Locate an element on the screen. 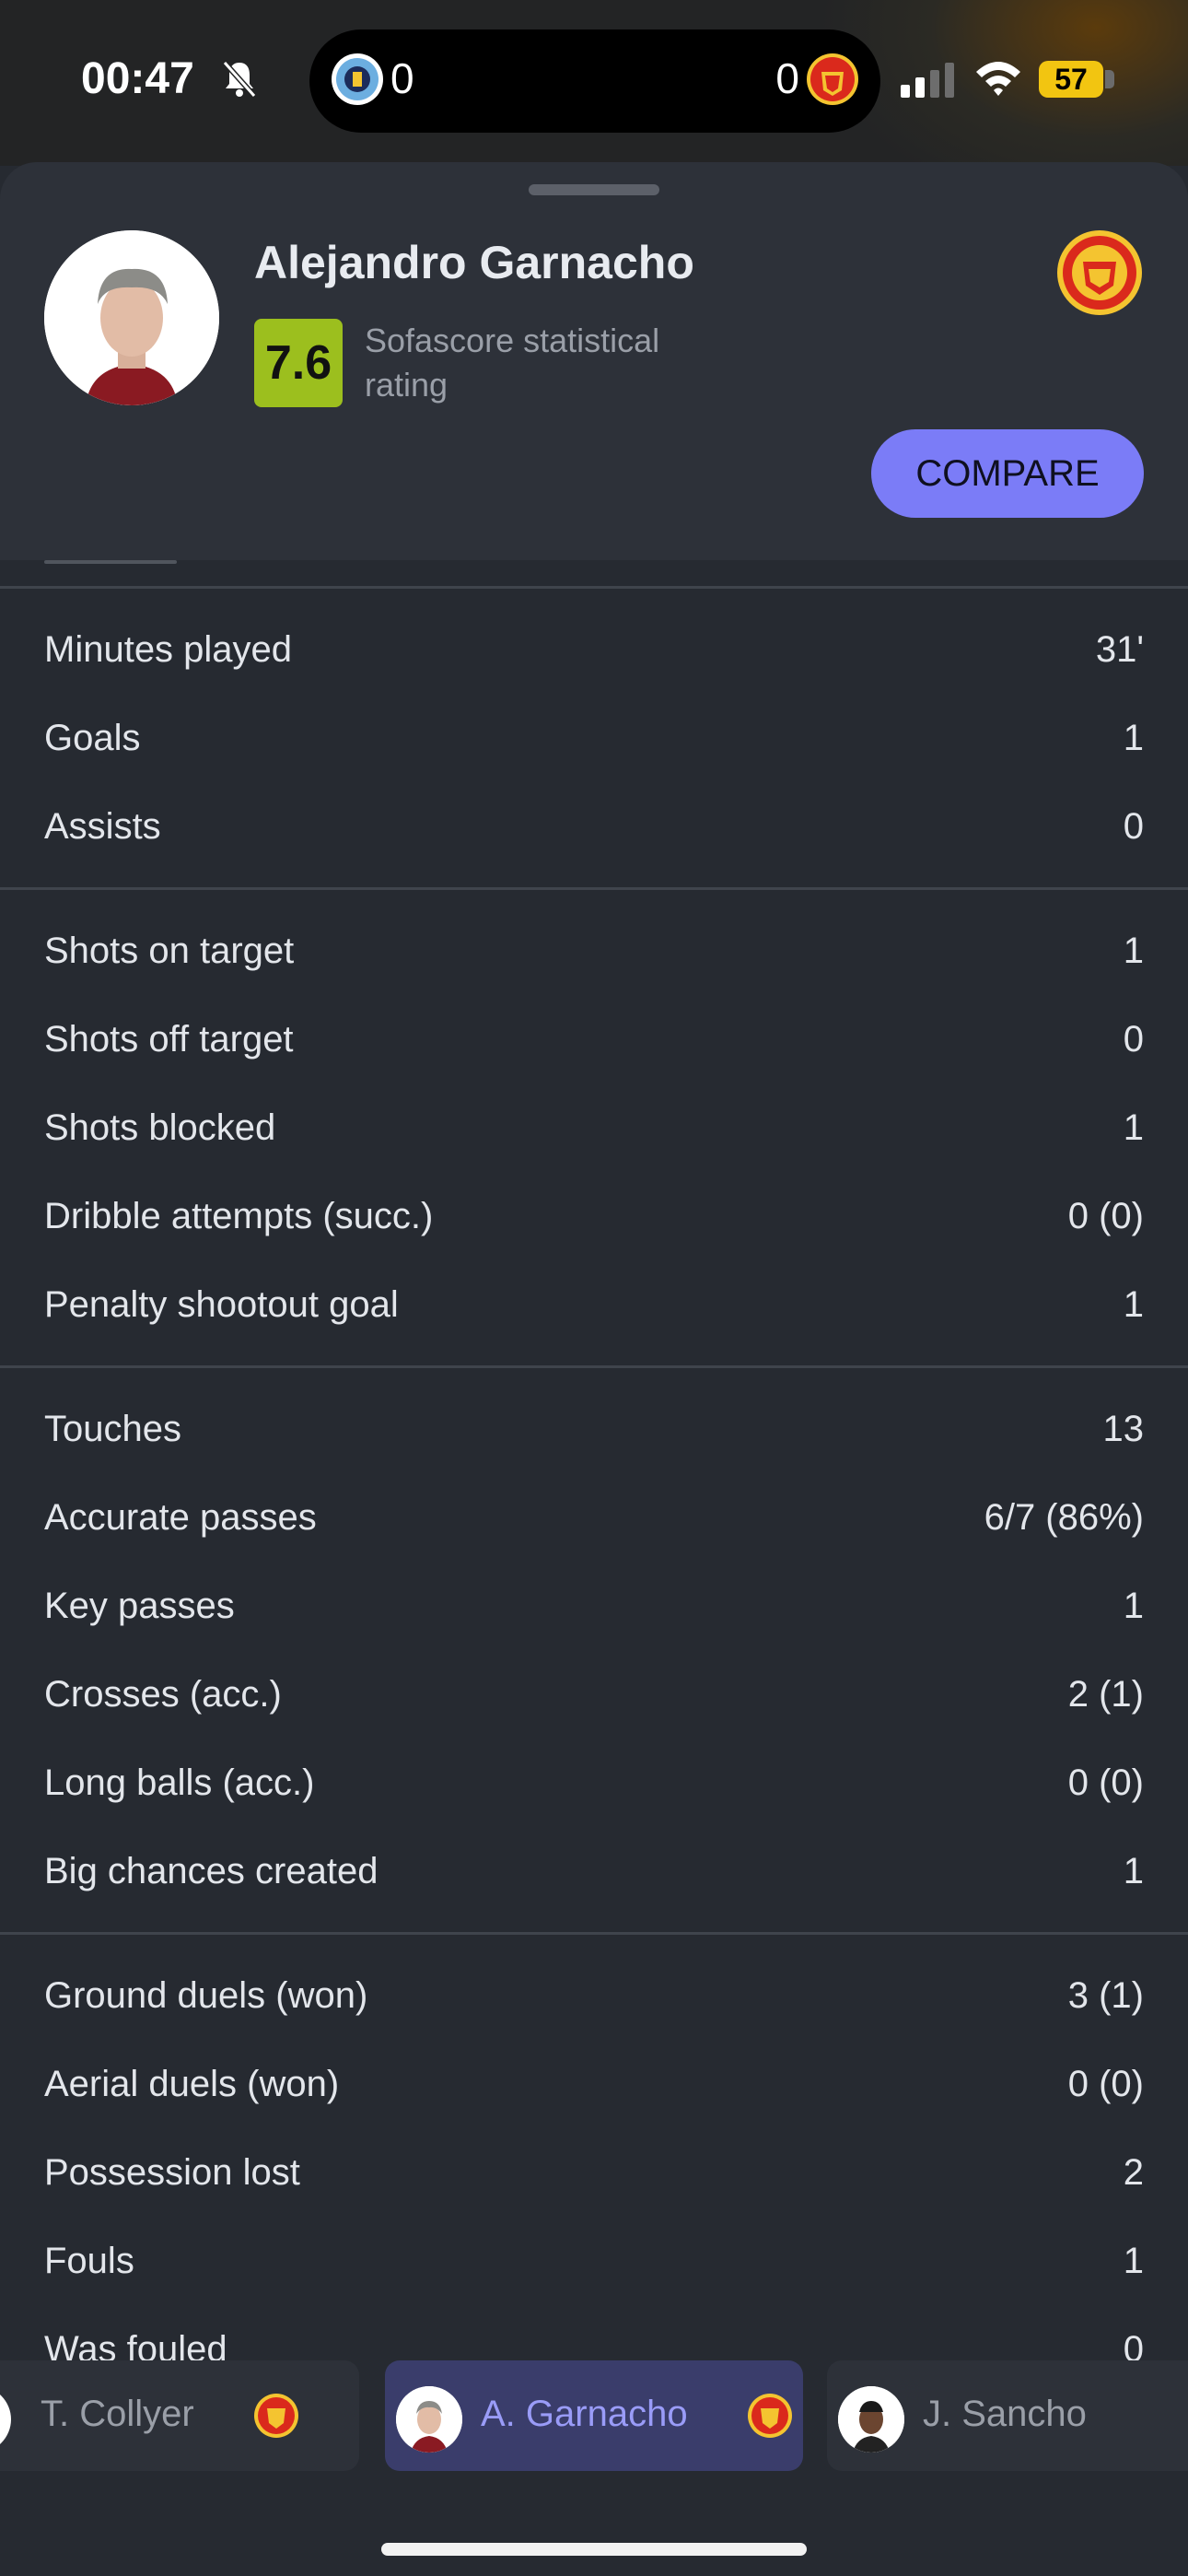  stat-label: Key passes is located at coordinates (139, 1605).